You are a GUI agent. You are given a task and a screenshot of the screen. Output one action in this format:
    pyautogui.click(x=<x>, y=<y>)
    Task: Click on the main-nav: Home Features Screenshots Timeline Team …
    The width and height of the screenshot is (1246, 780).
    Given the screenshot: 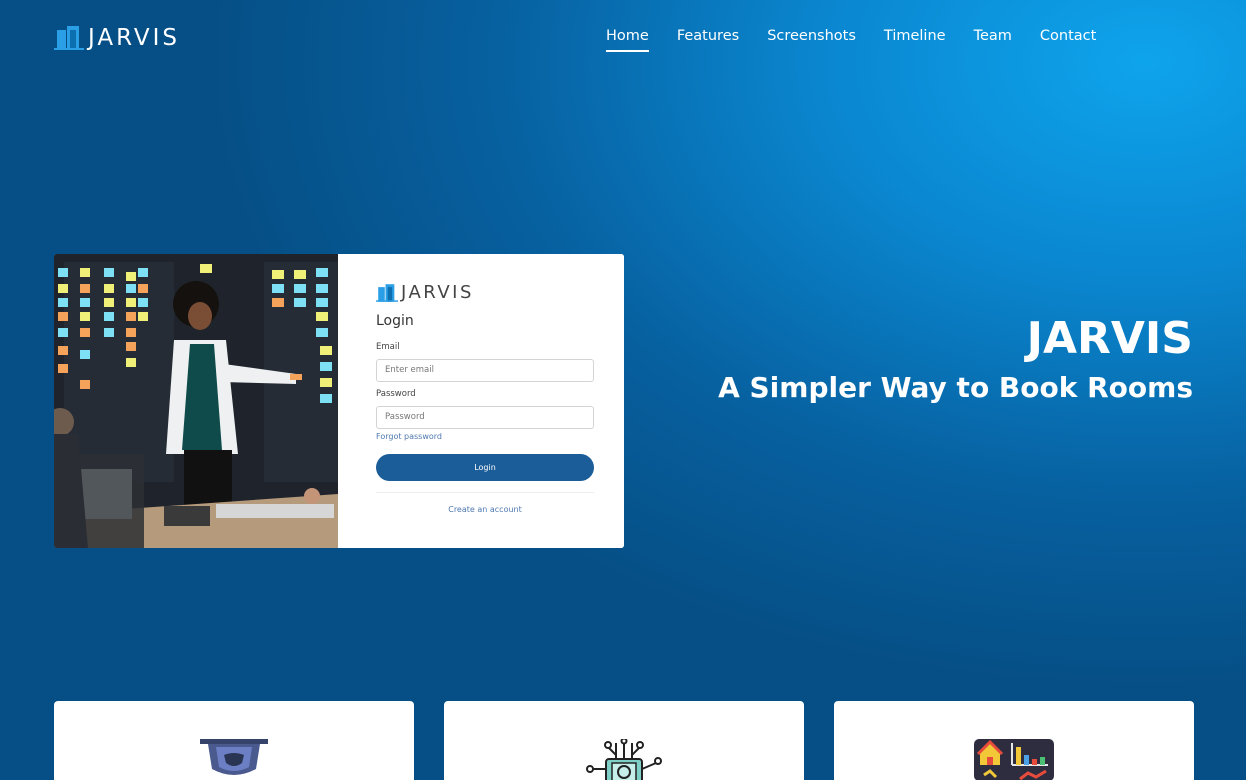 What is the action you would take?
    pyautogui.click(x=865, y=40)
    